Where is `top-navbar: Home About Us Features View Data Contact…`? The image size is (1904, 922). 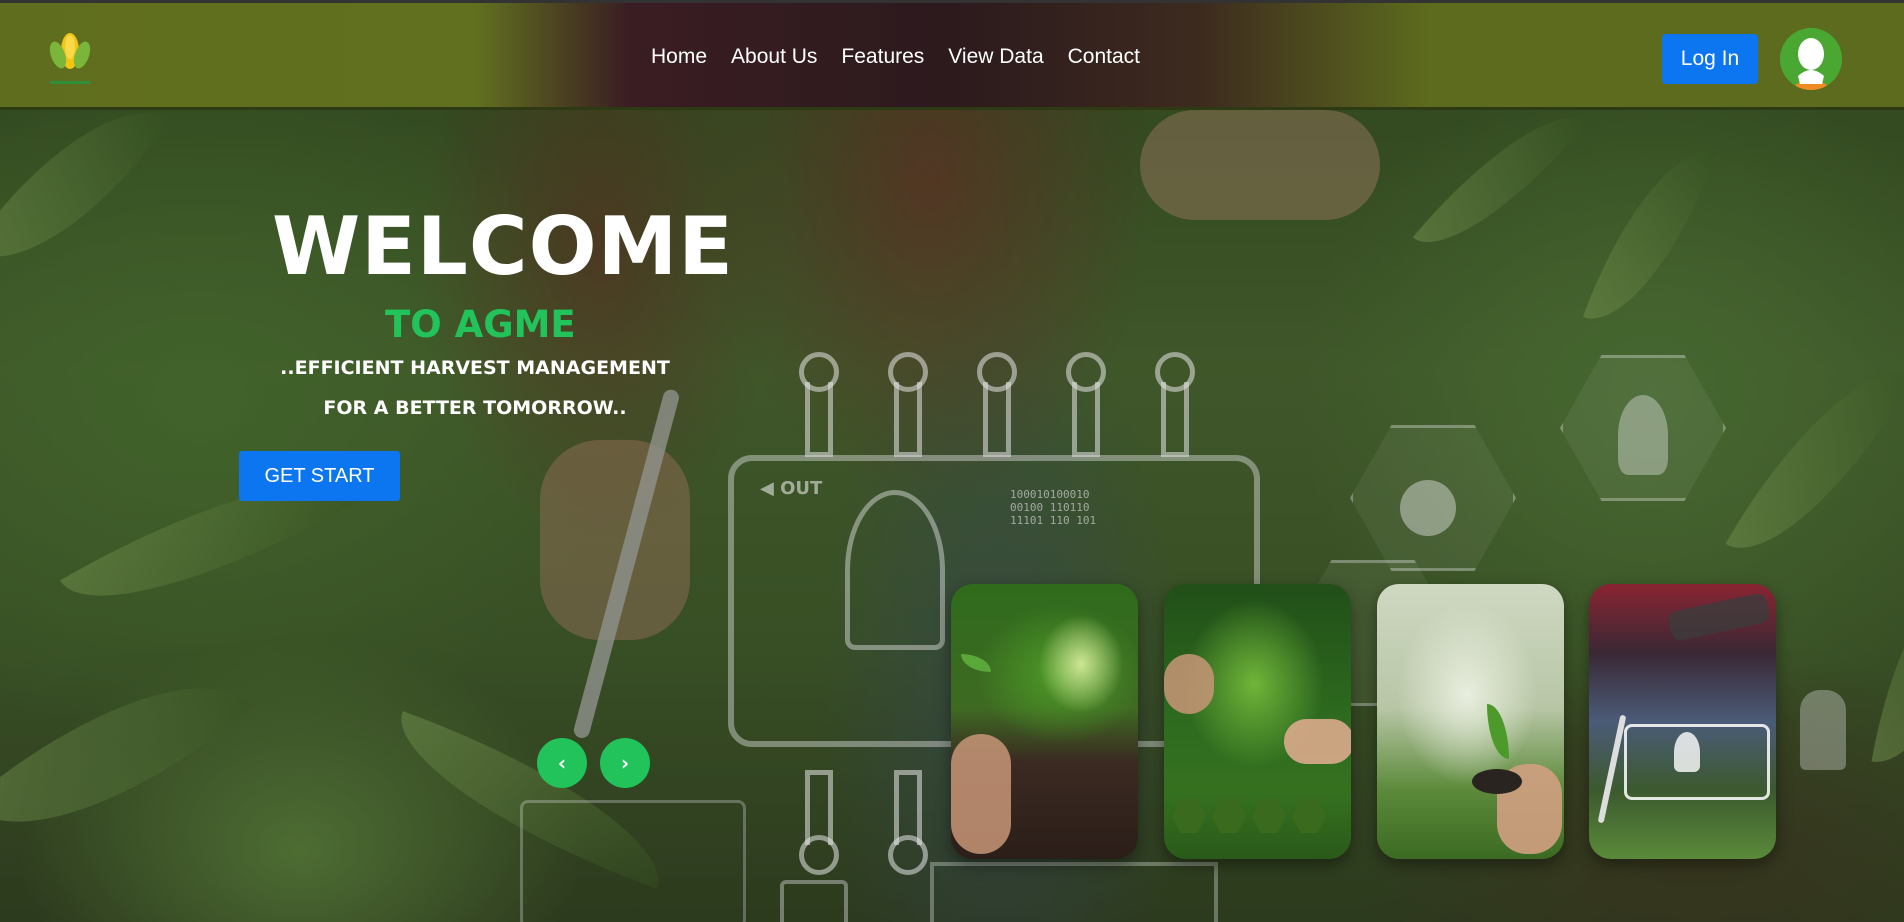
top-navbar: Home About Us Features View Data Contact… is located at coordinates (952, 55).